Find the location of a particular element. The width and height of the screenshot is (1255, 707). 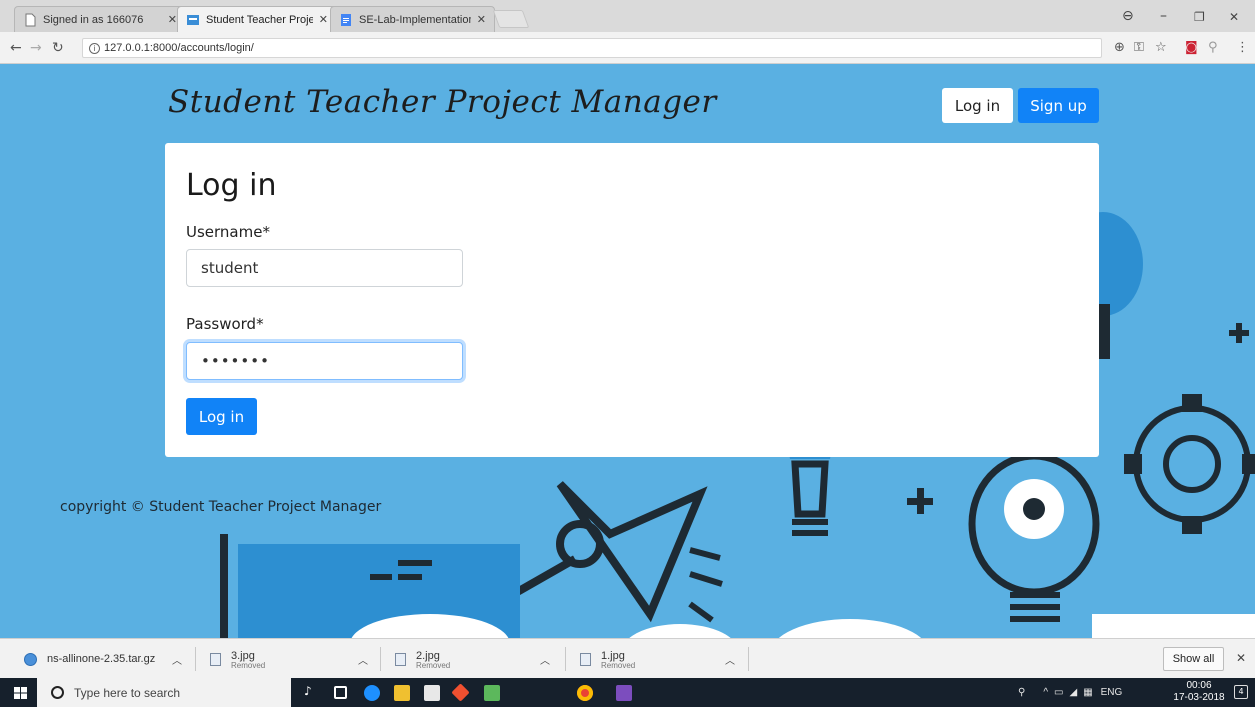

windows-start-icon is located at coordinates (20, 693).